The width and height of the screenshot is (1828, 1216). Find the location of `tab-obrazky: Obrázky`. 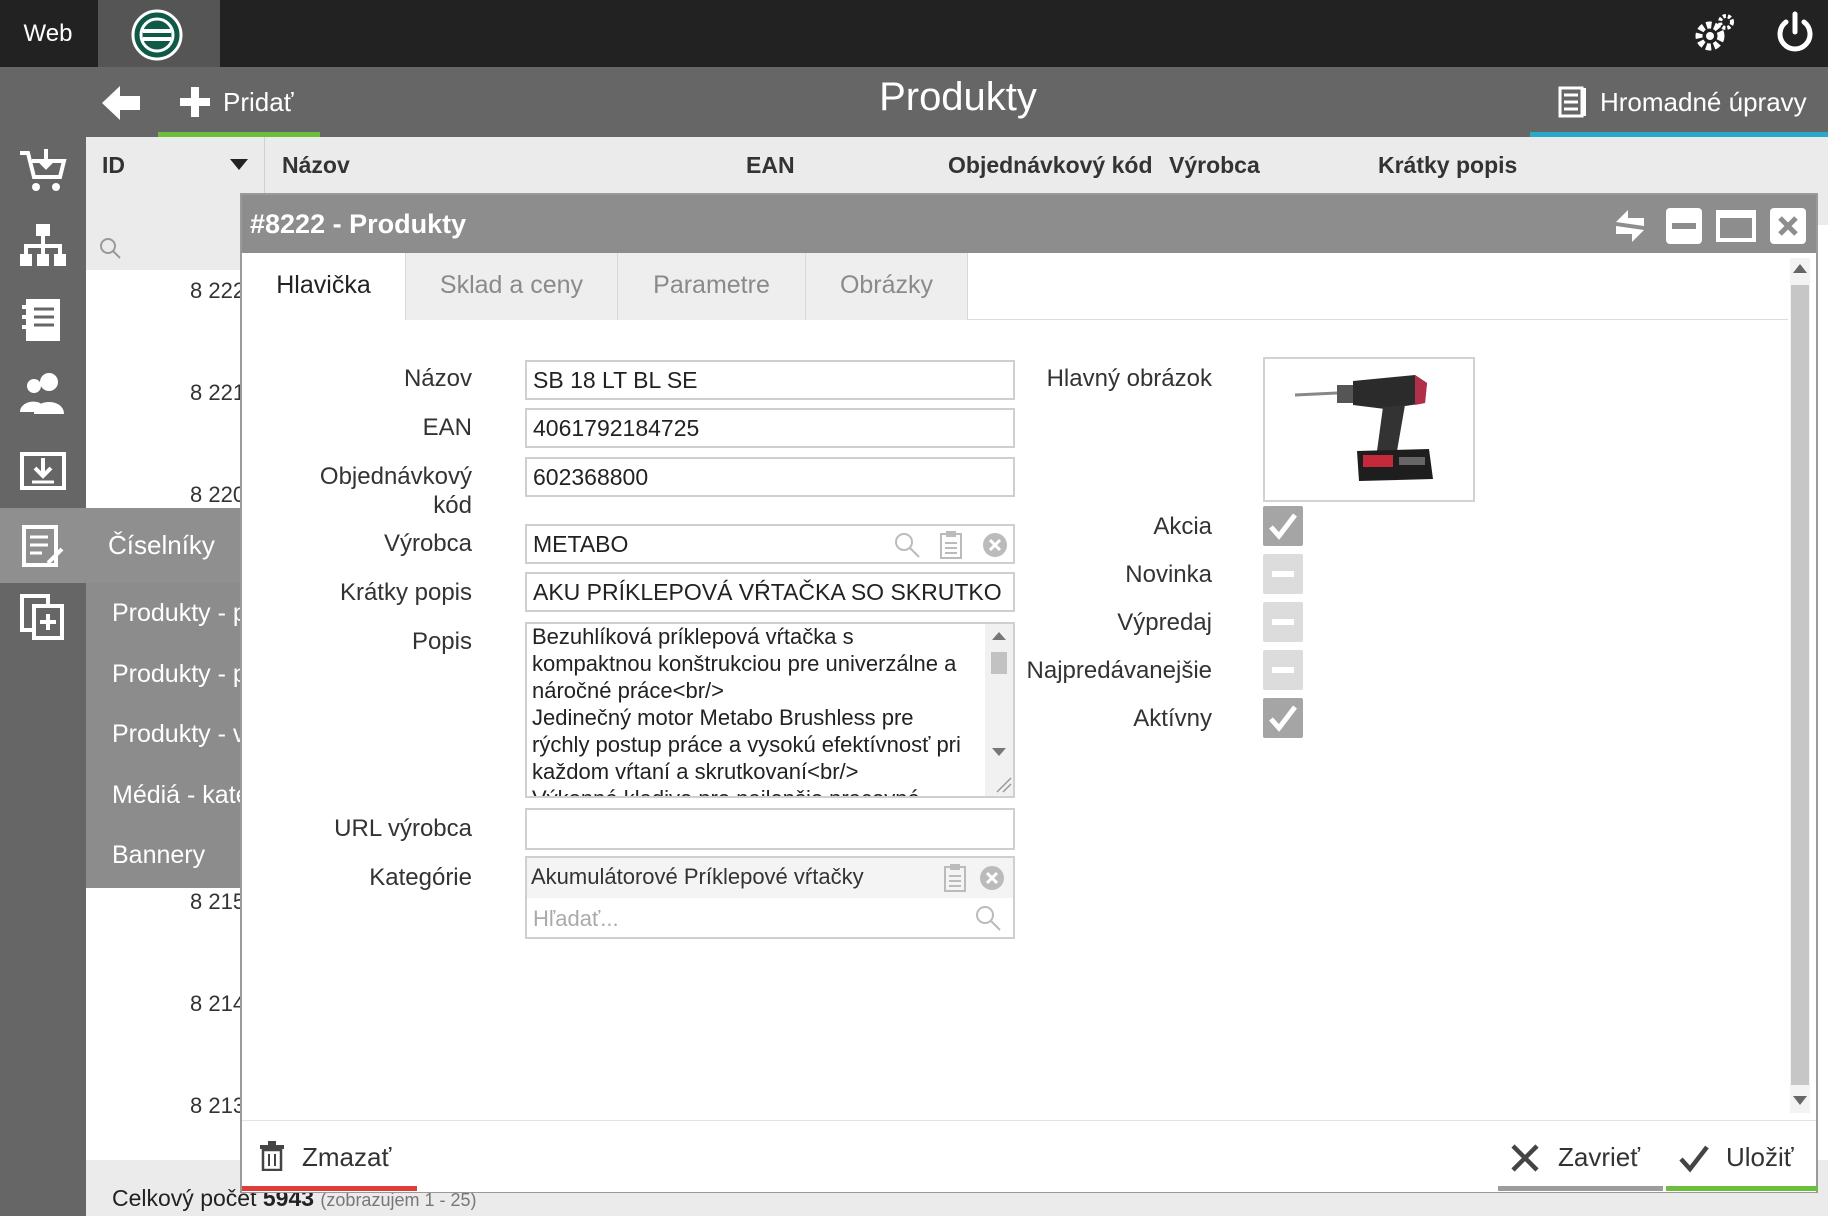

tab-obrazky: Obrázky is located at coordinates (887, 286).